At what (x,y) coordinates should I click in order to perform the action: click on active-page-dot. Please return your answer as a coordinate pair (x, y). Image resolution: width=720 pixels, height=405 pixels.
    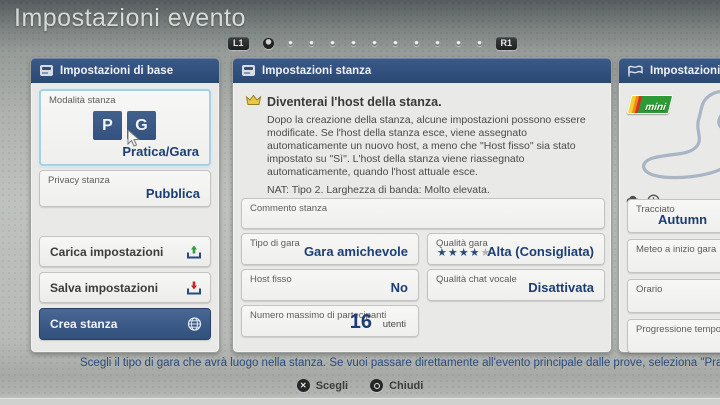
    Looking at the image, I should click on (268, 43).